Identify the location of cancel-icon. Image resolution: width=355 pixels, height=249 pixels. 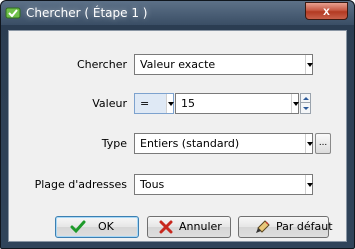
(166, 227).